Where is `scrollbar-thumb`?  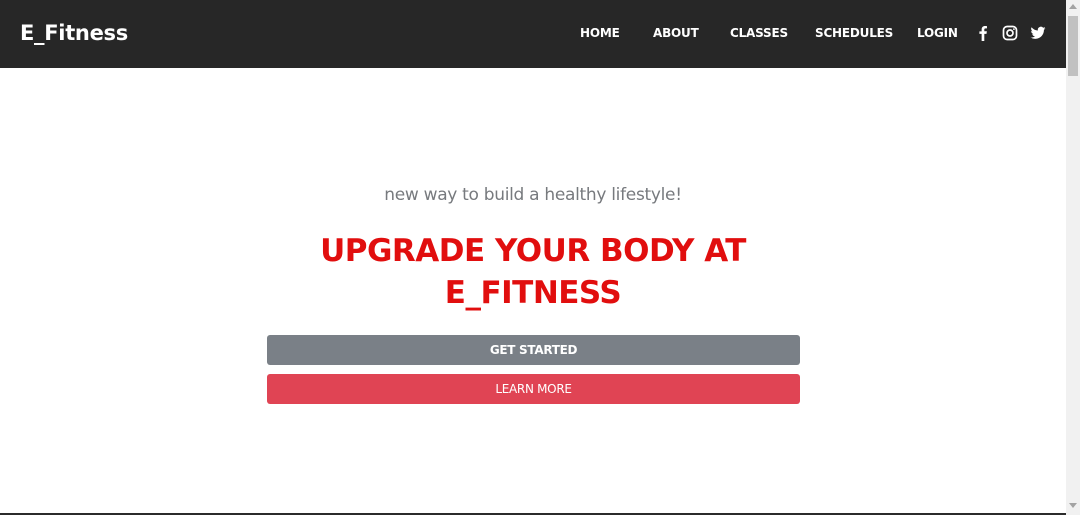
scrollbar-thumb is located at coordinates (1073, 46).